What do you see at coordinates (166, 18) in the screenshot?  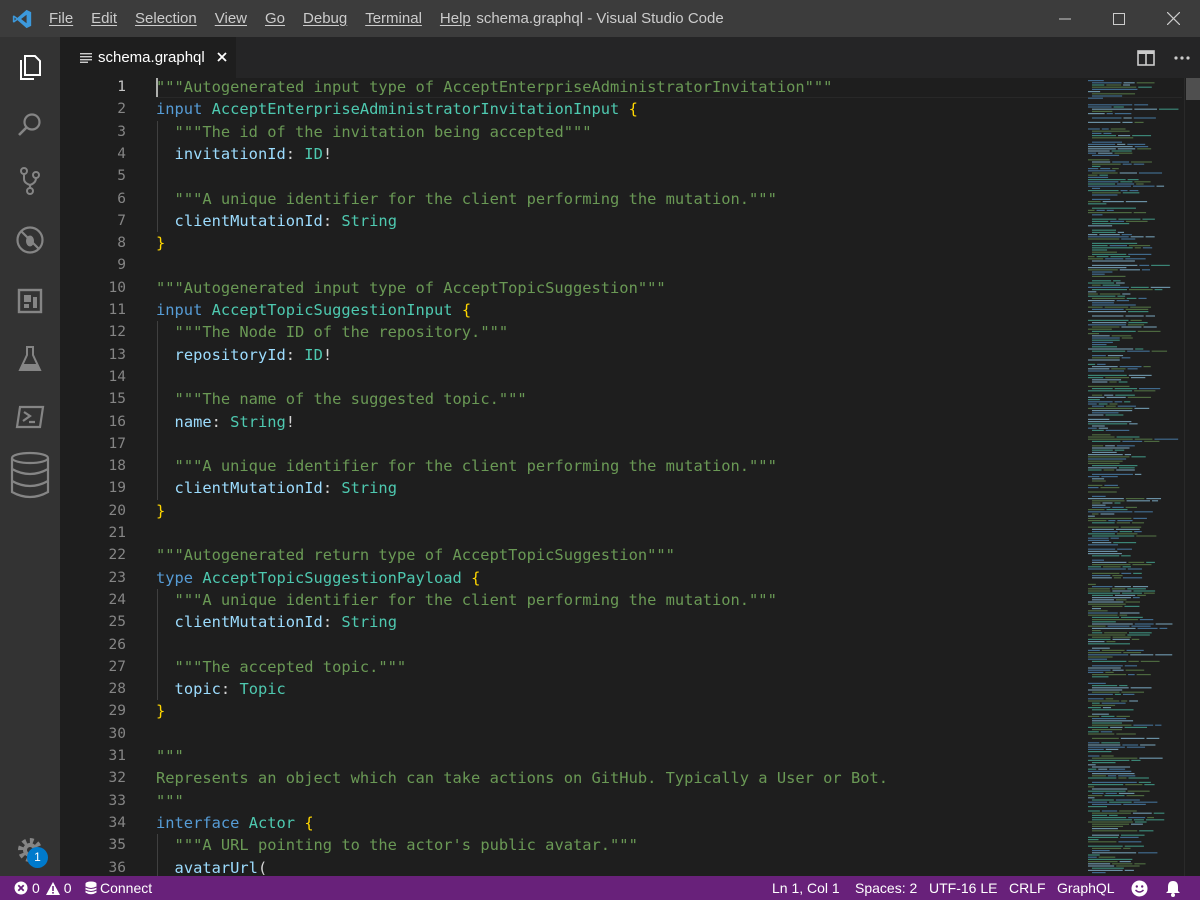 I see `menu-selection: Selection` at bounding box center [166, 18].